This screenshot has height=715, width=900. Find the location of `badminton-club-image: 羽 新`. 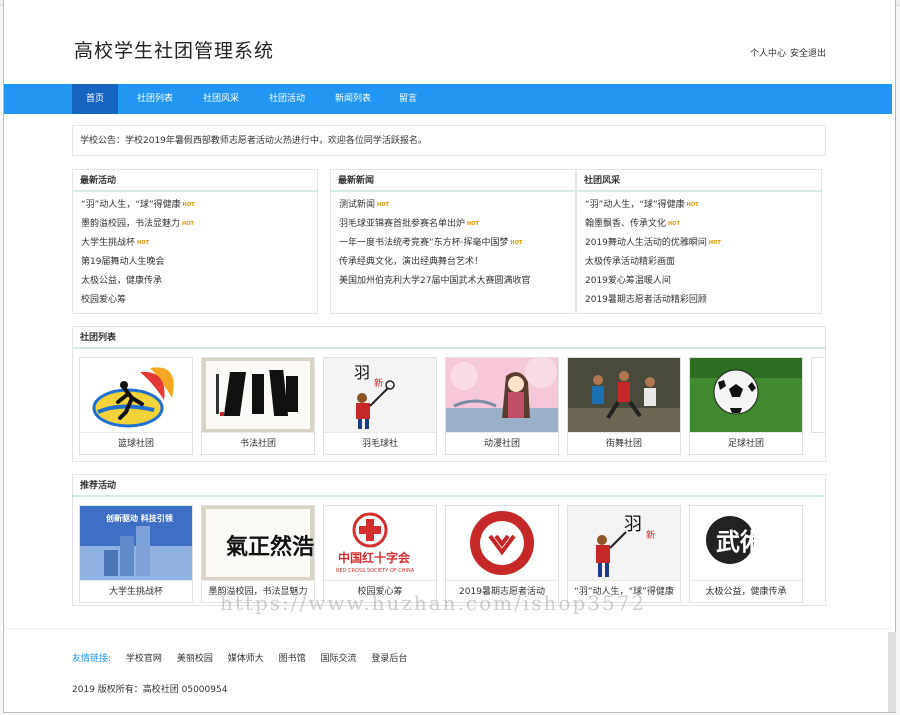

badminton-club-image: 羽 新 is located at coordinates (380, 395).